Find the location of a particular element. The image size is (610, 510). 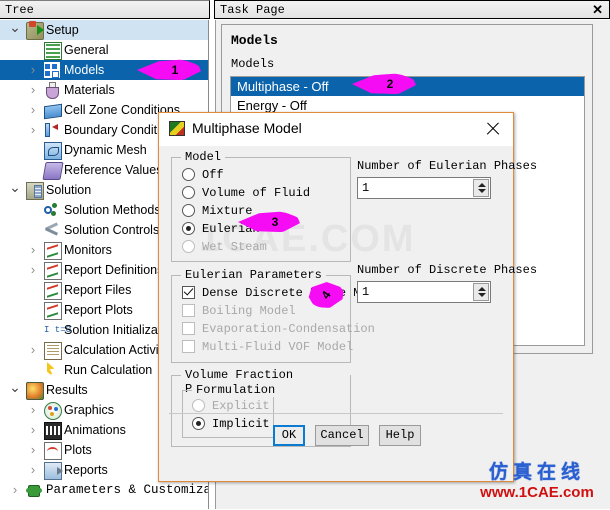

animations-icon-glyph is located at coordinates (53, 431).